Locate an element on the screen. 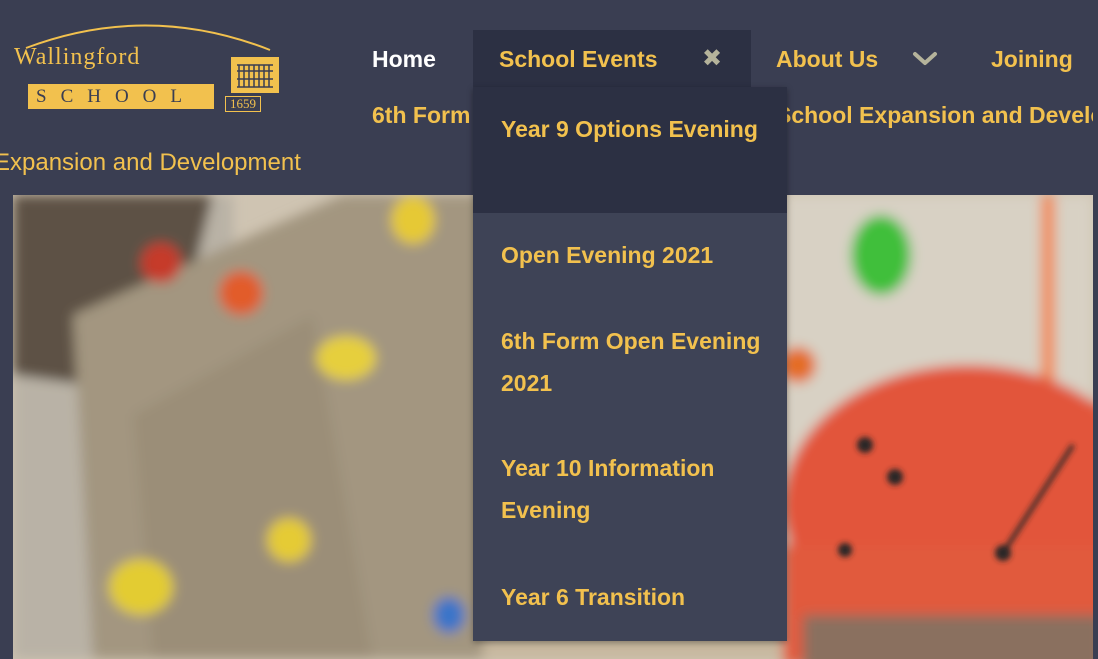  nav-school-events: School Events is located at coordinates (578, 59).